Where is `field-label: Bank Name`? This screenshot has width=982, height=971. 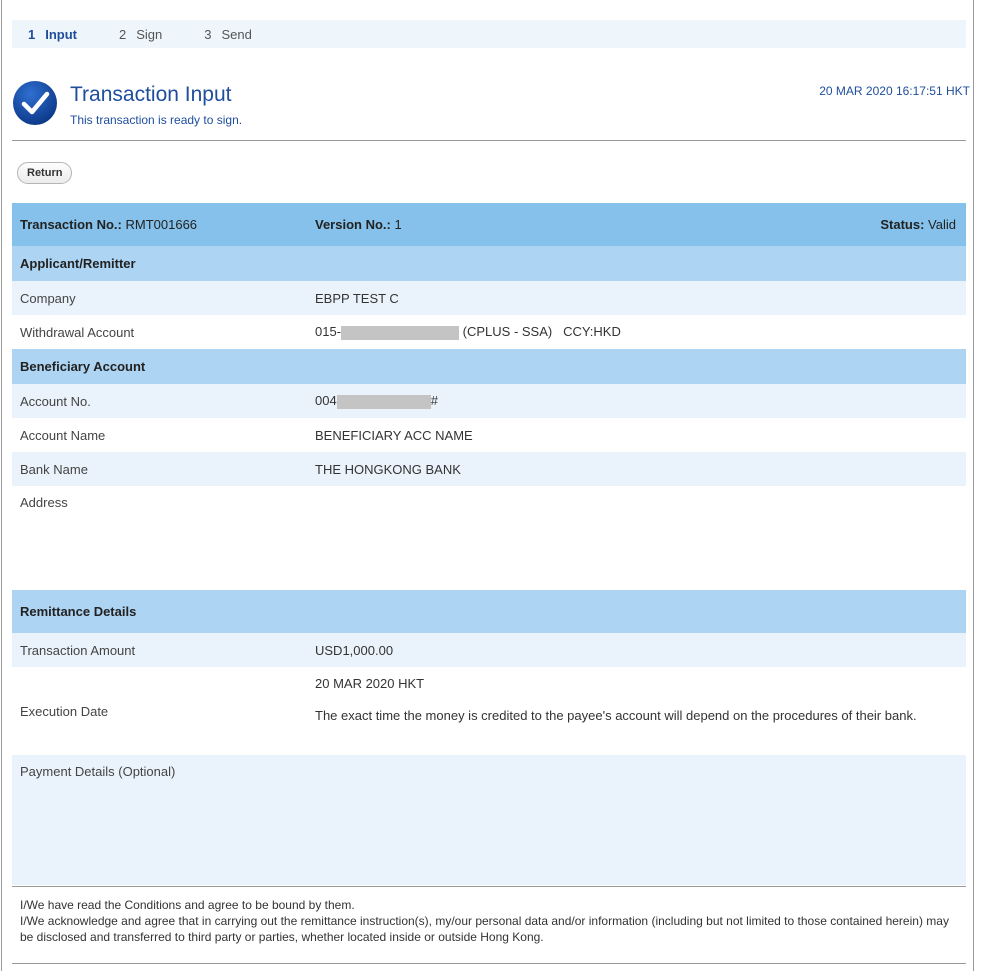 field-label: Bank Name is located at coordinates (54, 469).